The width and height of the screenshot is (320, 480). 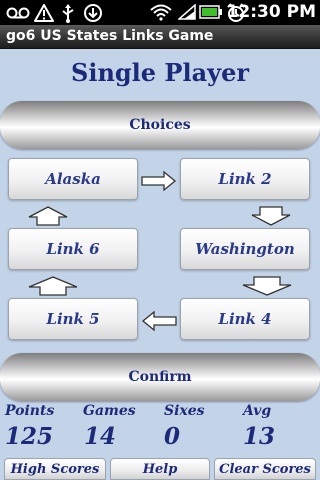 I want to click on choices-button-label: Choices, so click(x=160, y=125).